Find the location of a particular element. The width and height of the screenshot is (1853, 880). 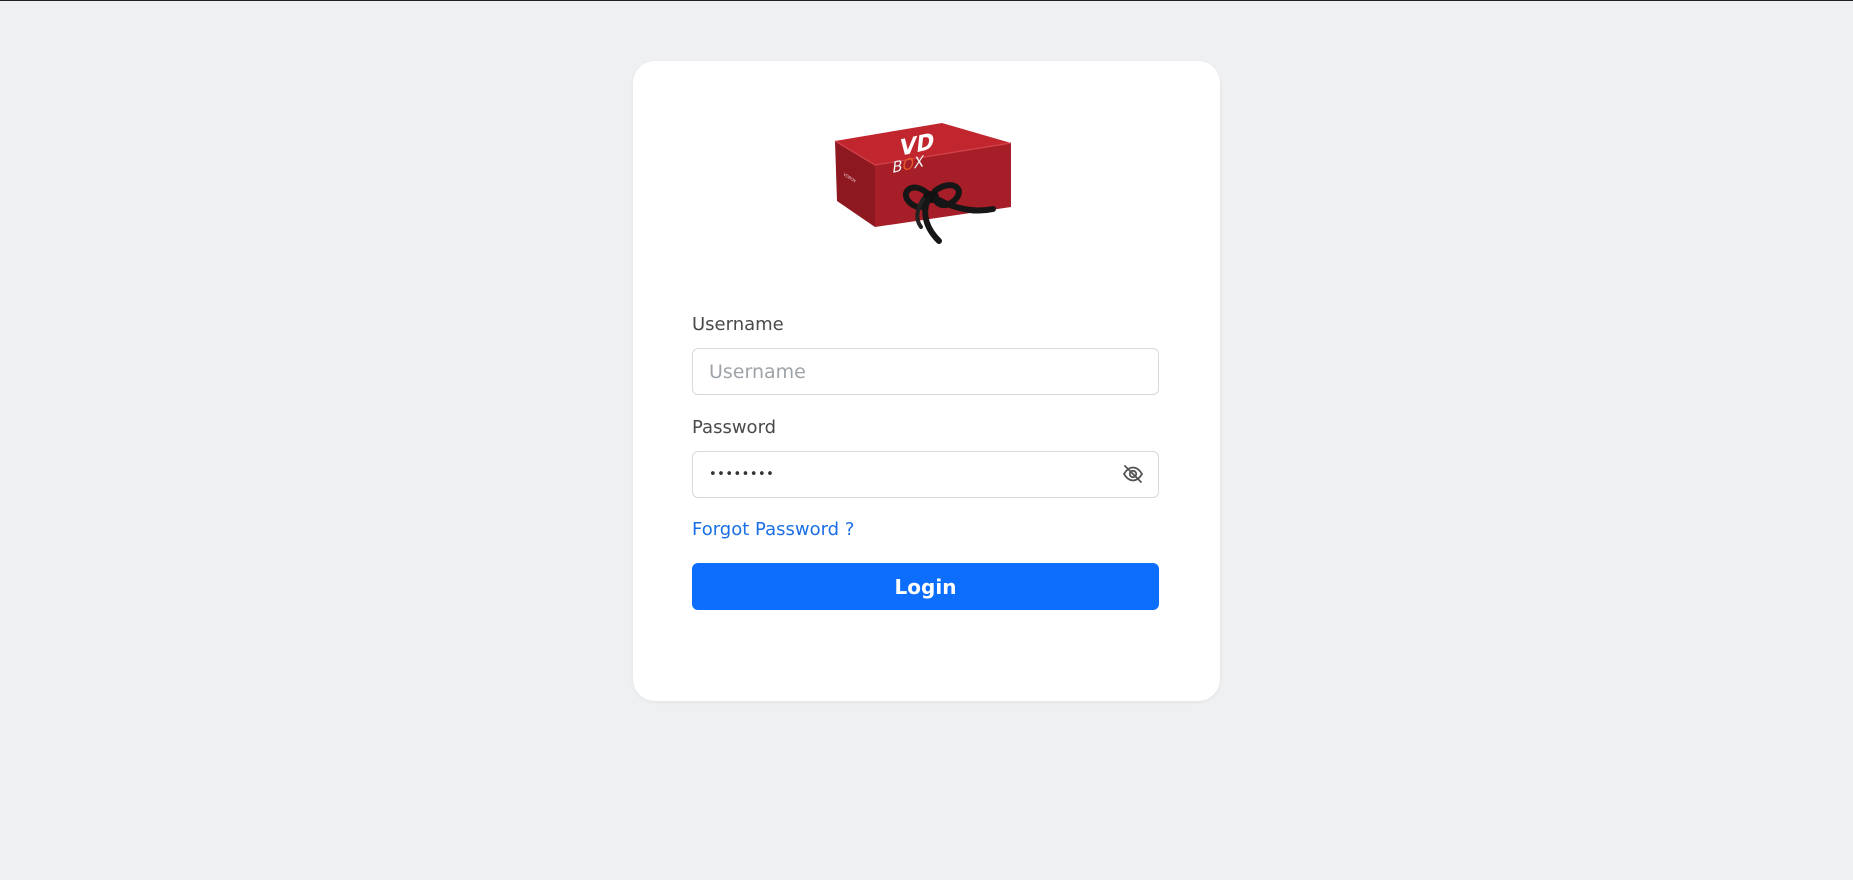

eye-slash-icon is located at coordinates (1133, 474).